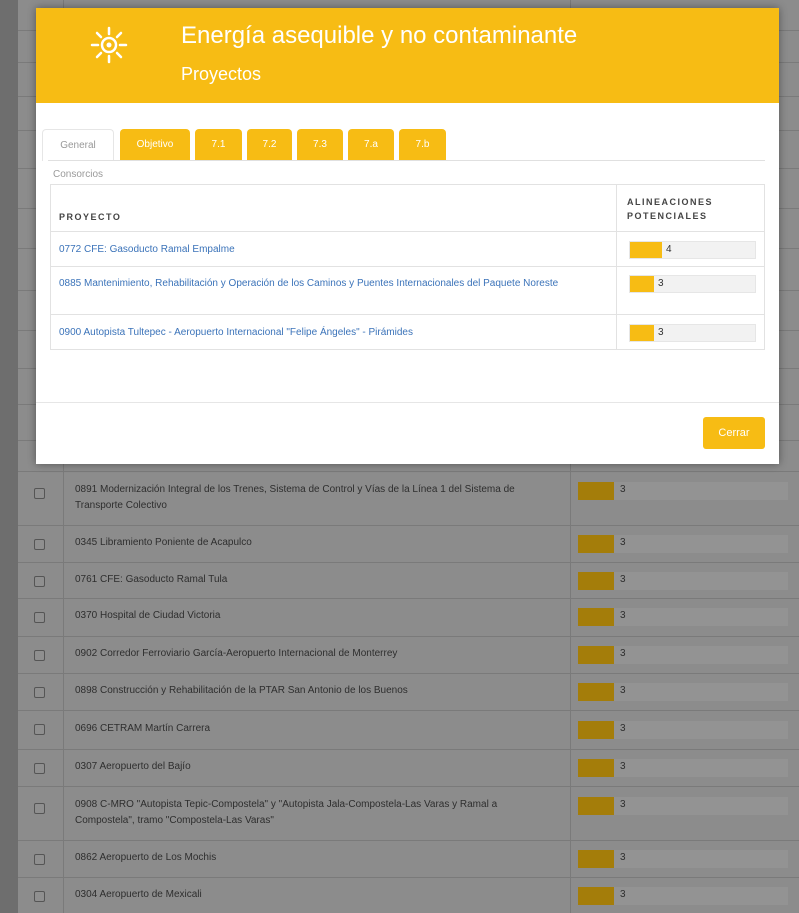  What do you see at coordinates (669, 249) in the screenshot?
I see `alignment-count: 4` at bounding box center [669, 249].